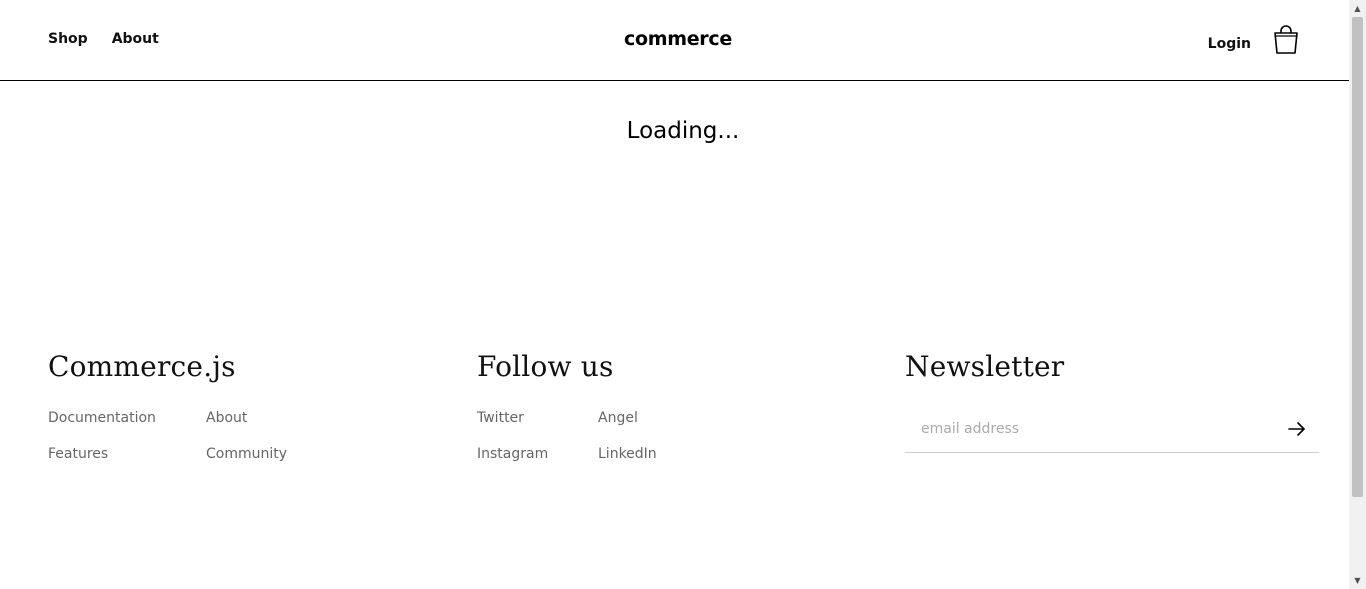 The width and height of the screenshot is (1366, 589). What do you see at coordinates (1253, 40) in the screenshot?
I see `header-actions: Login` at bounding box center [1253, 40].